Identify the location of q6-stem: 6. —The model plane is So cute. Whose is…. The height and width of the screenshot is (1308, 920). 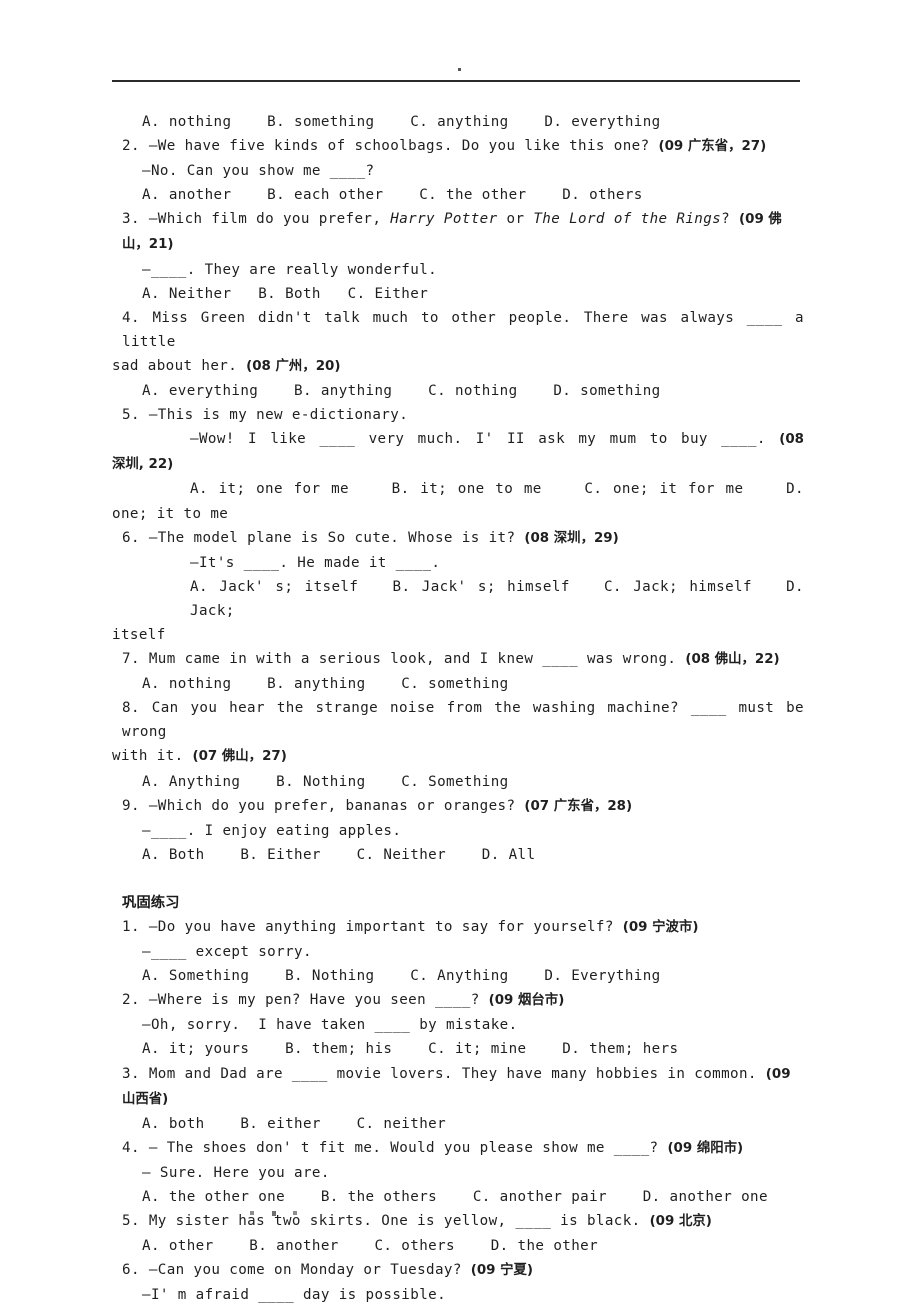
(370, 537).